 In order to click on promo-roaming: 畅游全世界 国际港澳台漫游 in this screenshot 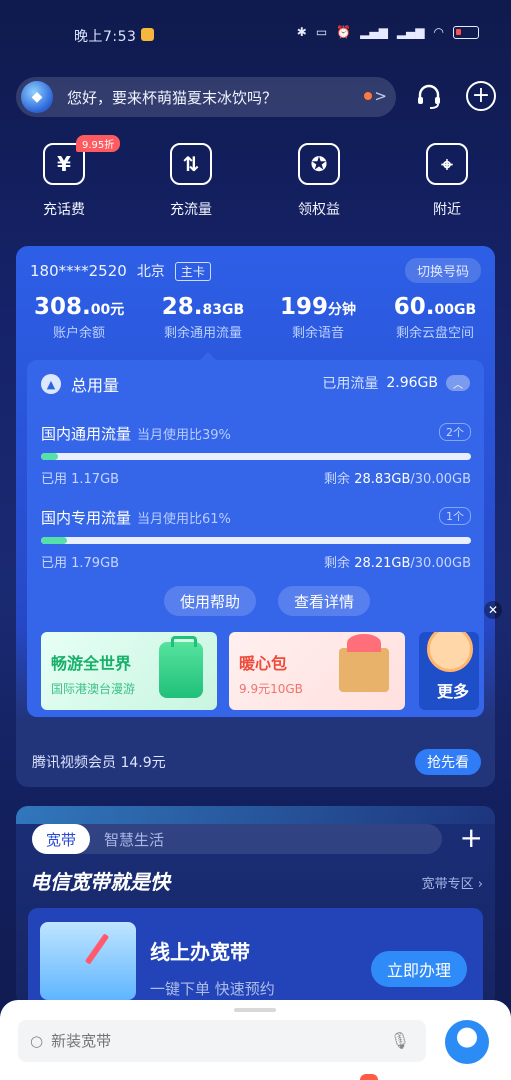, I will do `click(129, 671)`.